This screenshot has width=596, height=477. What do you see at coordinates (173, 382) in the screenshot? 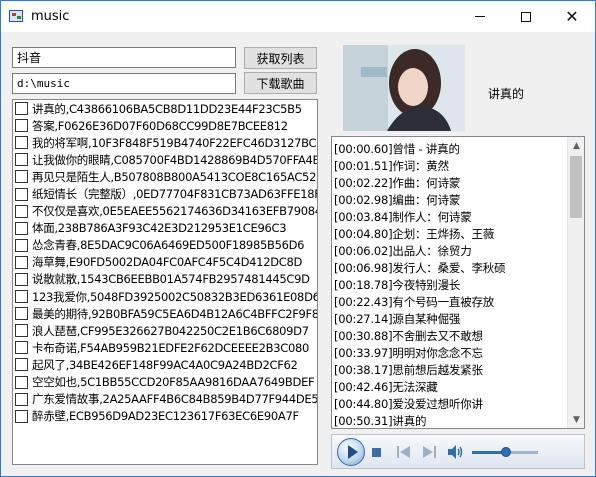
I see `song-label: 空空如也,5C1BB55CCD20F85AA9816DAA7649BDEF` at bounding box center [173, 382].